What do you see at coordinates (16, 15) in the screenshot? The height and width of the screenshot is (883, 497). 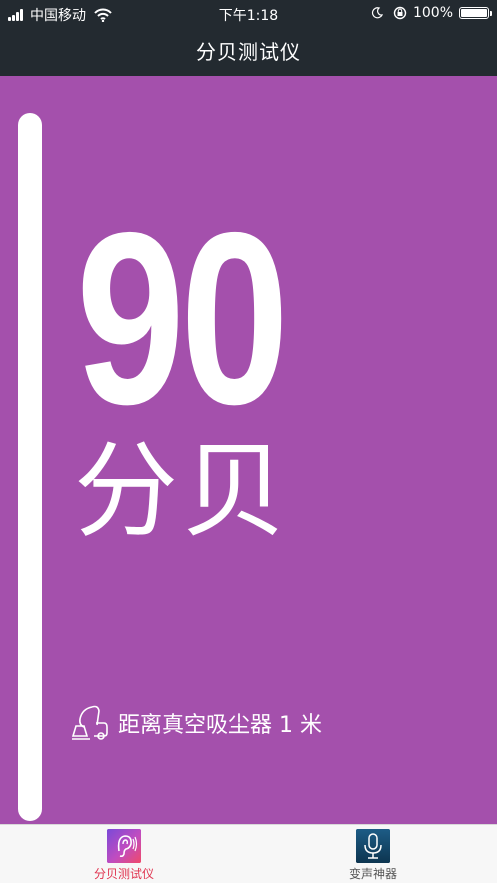 I see `signal-icon` at bounding box center [16, 15].